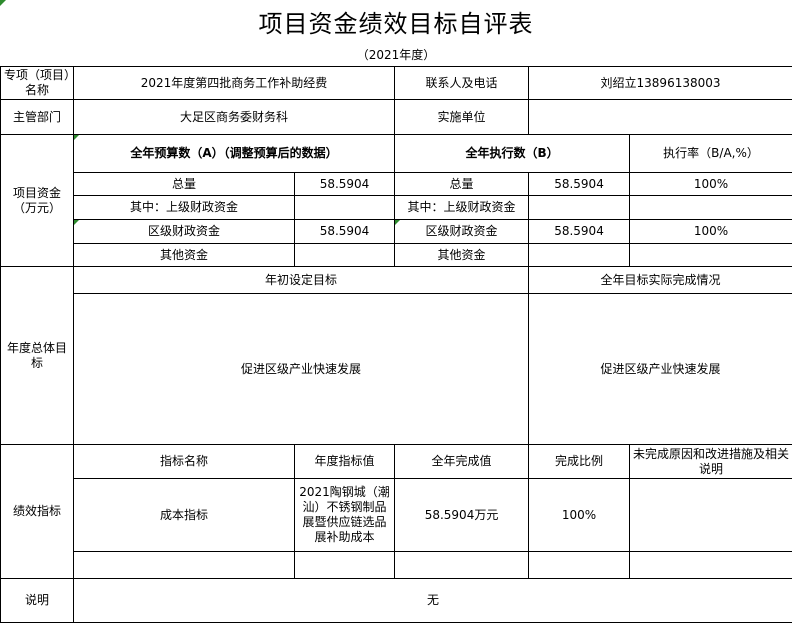  Describe the element at coordinates (710, 184) in the screenshot. I see `rate-total-value: 100%` at that location.